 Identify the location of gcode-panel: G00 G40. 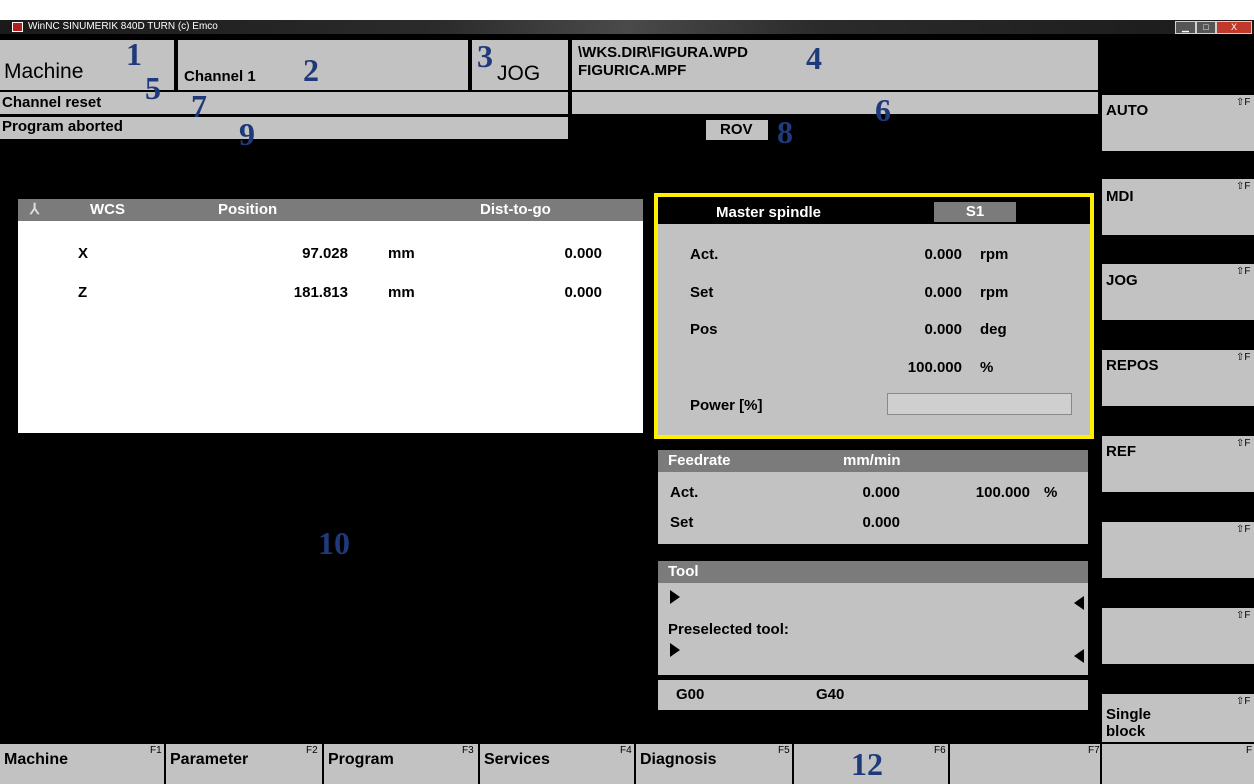
(873, 695).